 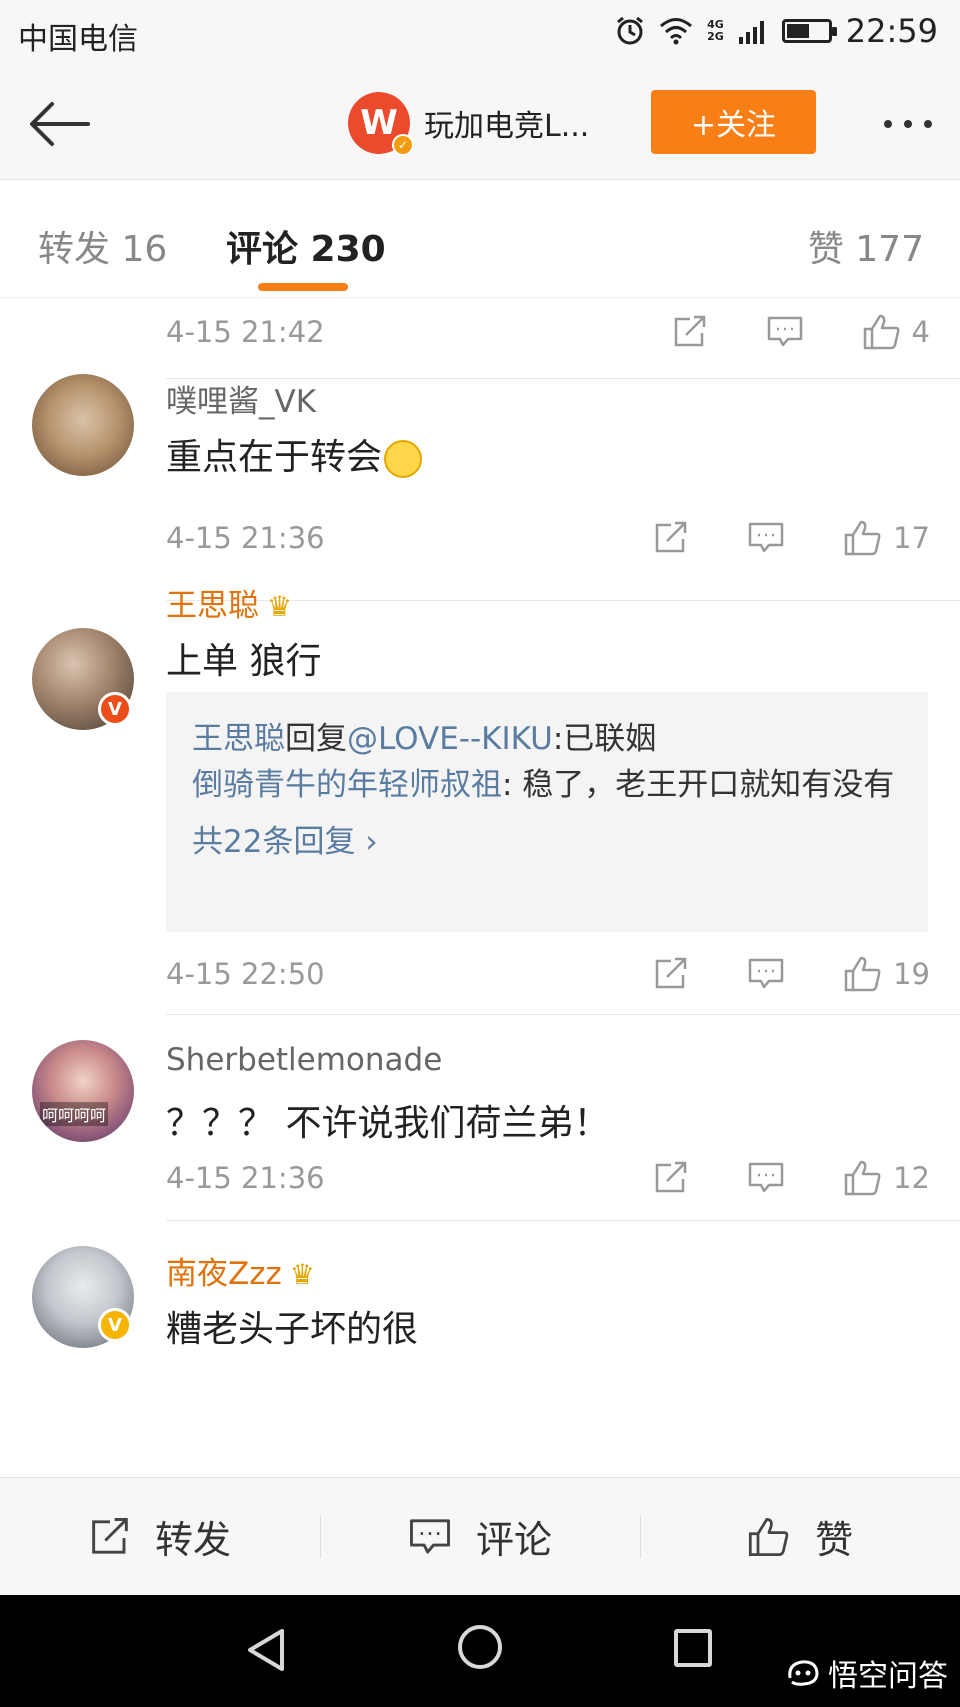 I want to click on comment-text: 糟老头子坏的很, so click(x=292, y=1329).